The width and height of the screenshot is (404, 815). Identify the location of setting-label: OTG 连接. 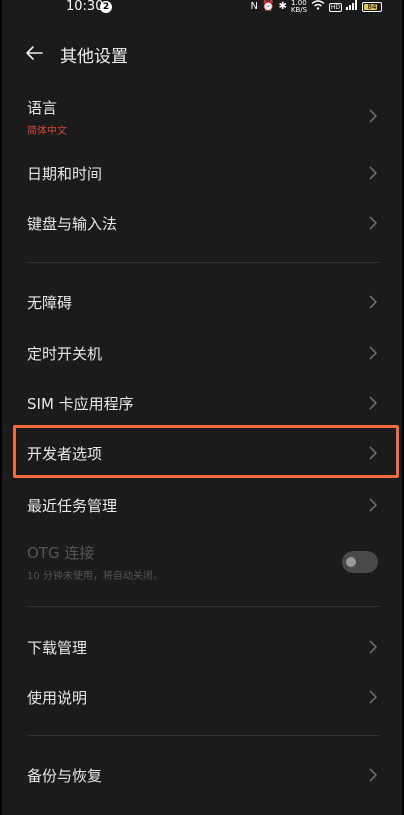
(61, 553).